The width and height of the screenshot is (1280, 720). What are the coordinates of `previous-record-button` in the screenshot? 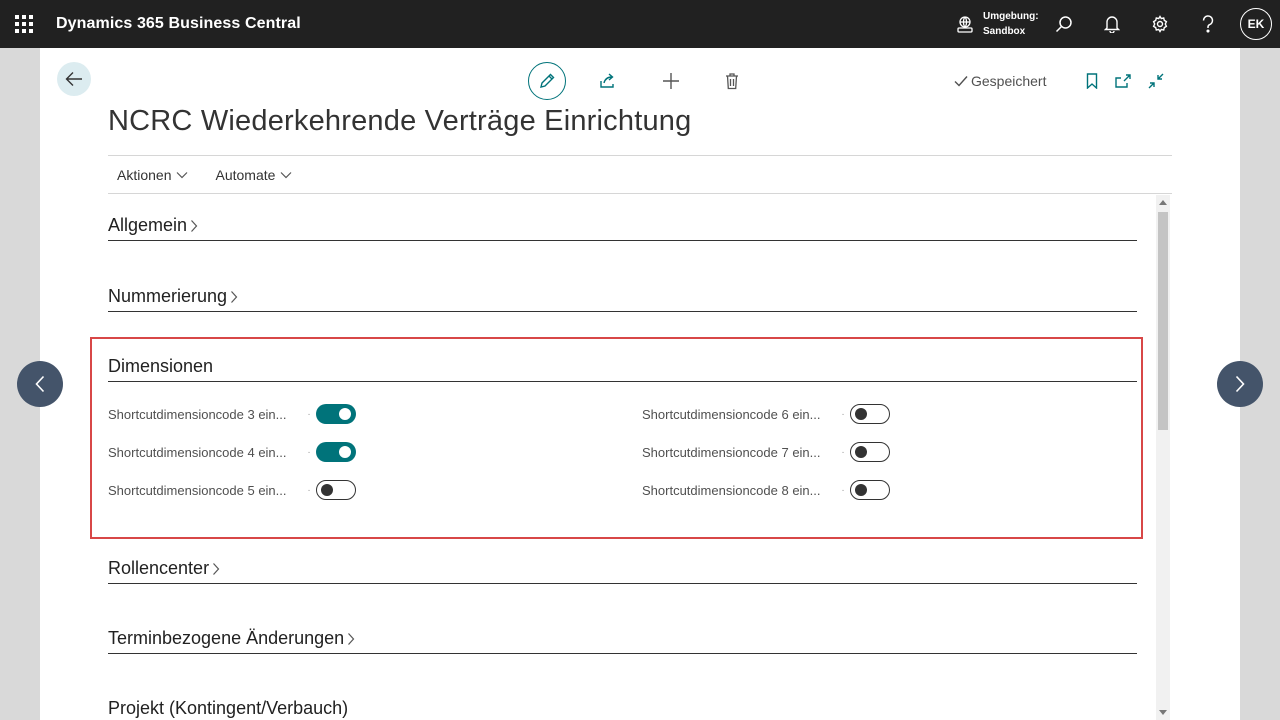 It's located at (40, 384).